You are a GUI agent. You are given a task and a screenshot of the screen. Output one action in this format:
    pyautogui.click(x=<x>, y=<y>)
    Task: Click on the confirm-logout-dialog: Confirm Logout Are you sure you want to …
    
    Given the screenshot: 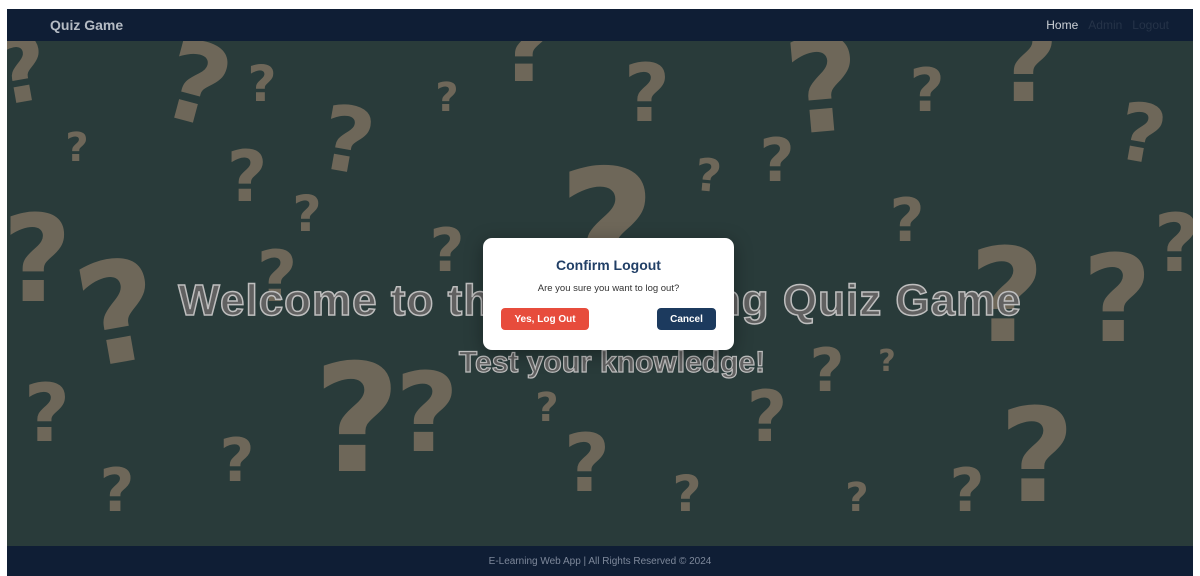 What is the action you would take?
    pyautogui.click(x=608, y=294)
    